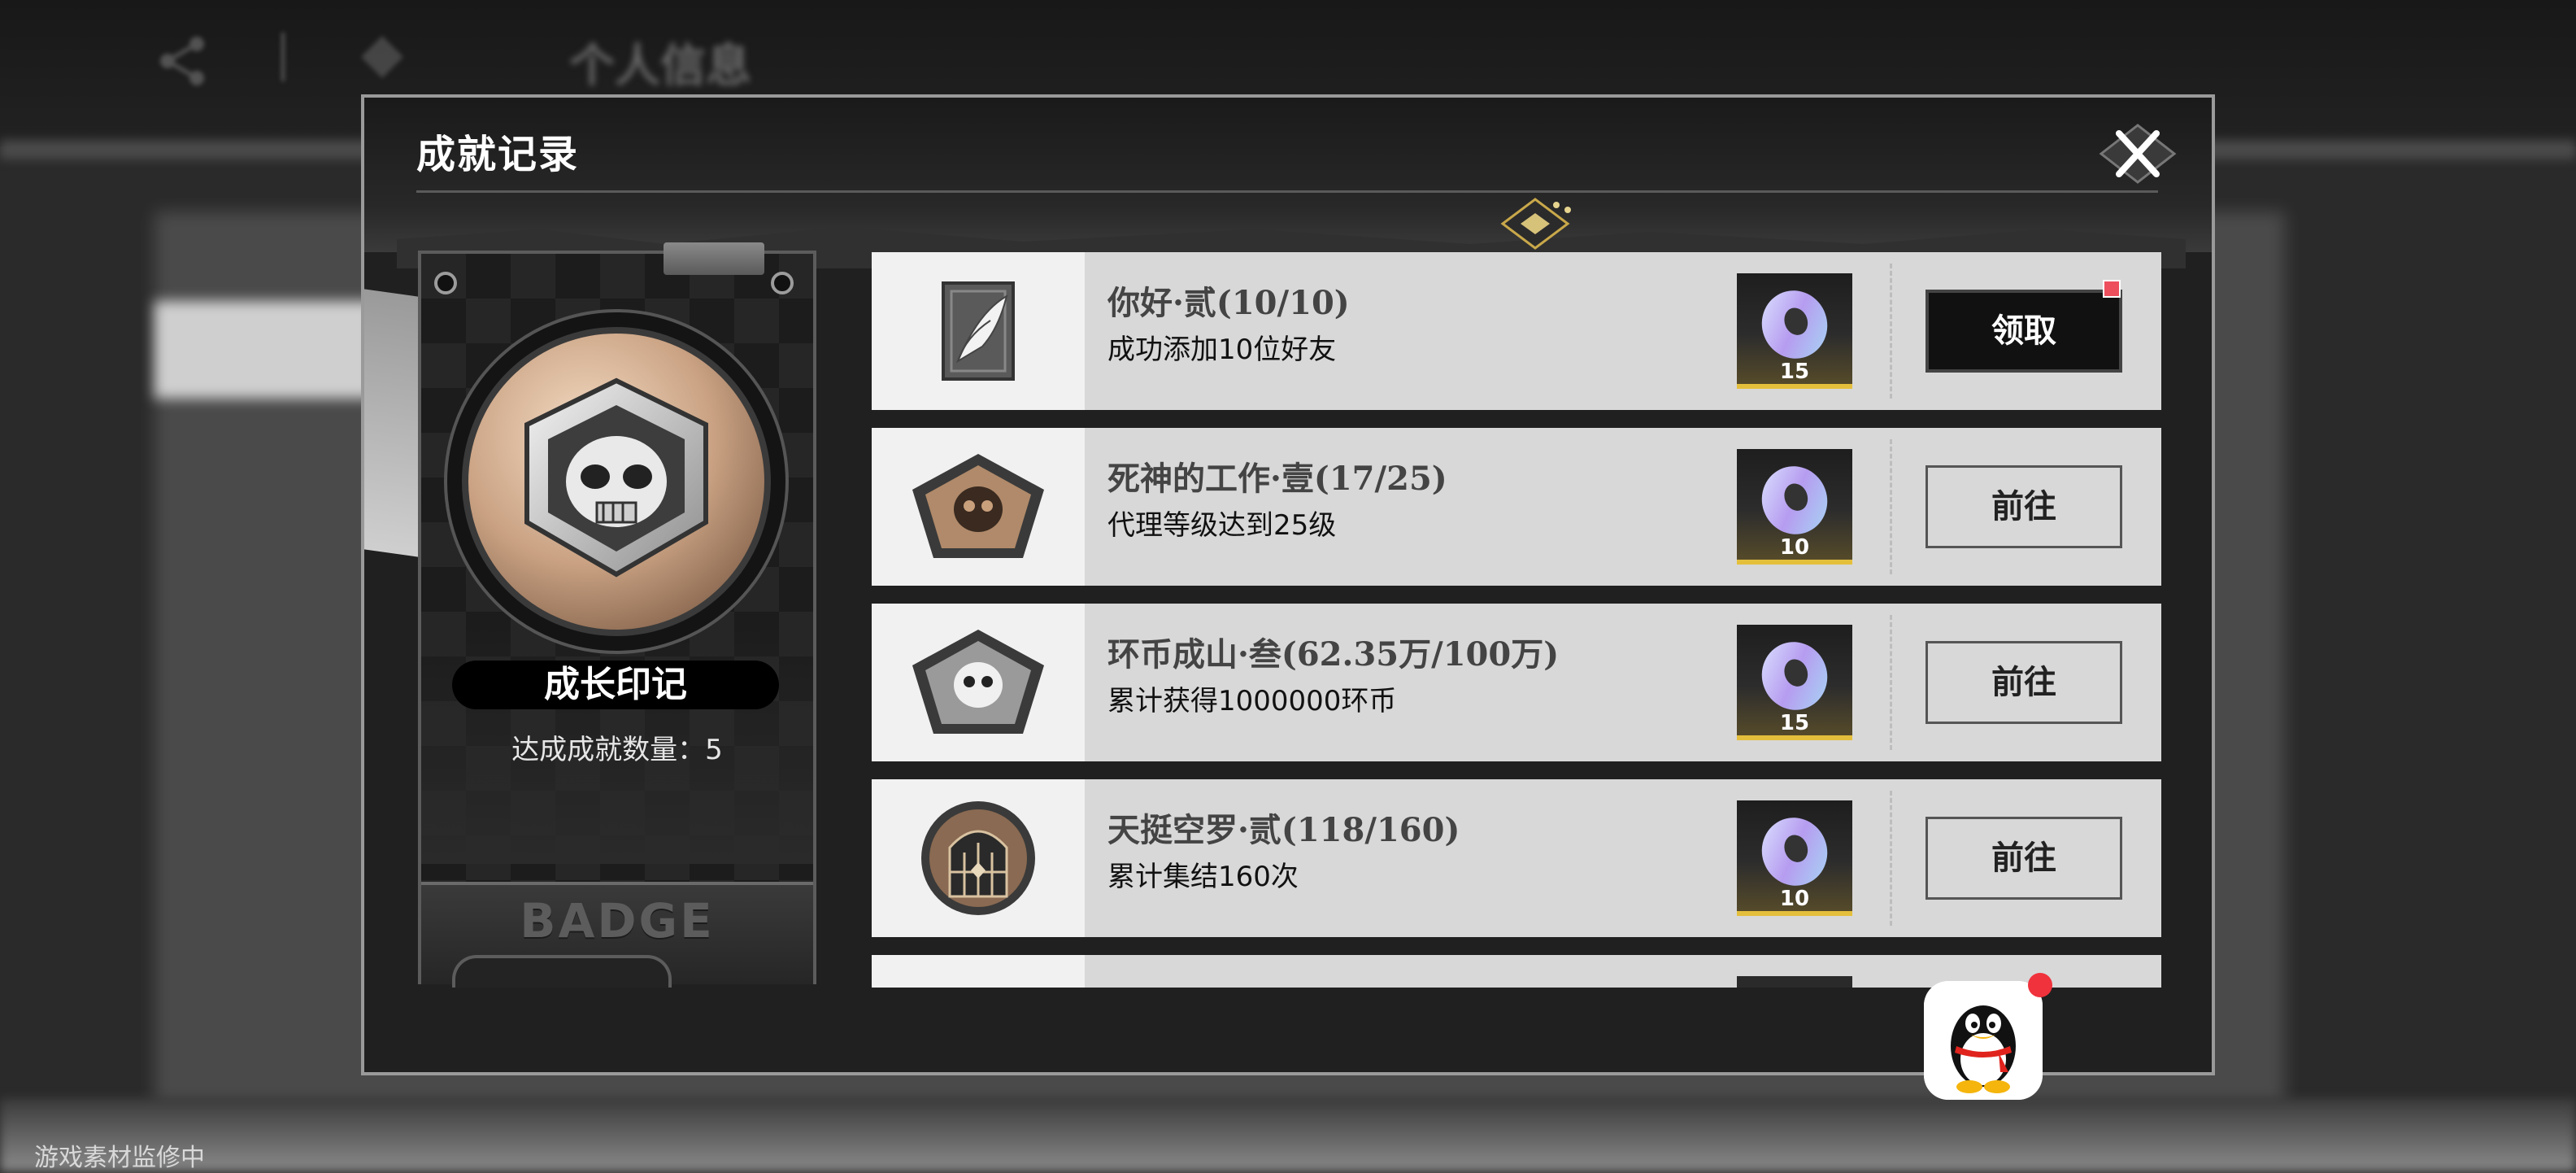 Image resolution: width=2576 pixels, height=1173 pixels. Describe the element at coordinates (617, 481) in the screenshot. I see `achievement-medal-icon` at that location.